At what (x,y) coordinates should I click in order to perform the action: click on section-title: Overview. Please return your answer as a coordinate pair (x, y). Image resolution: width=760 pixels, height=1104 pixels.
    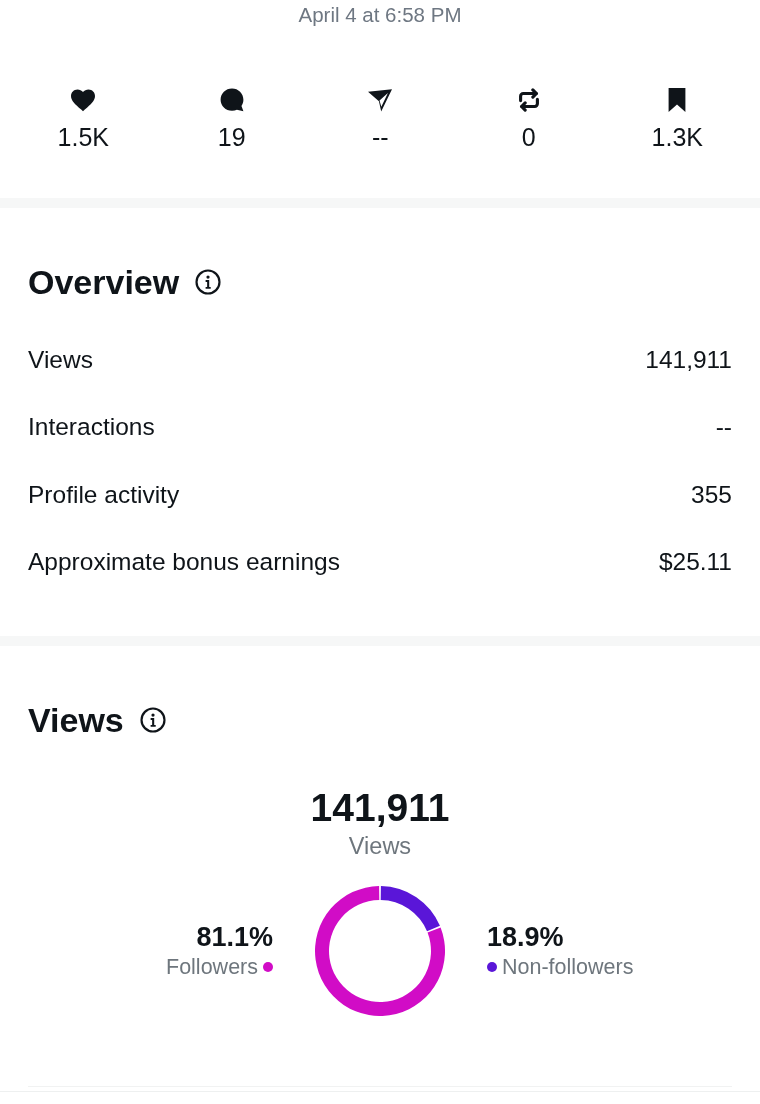
    Looking at the image, I should click on (104, 282).